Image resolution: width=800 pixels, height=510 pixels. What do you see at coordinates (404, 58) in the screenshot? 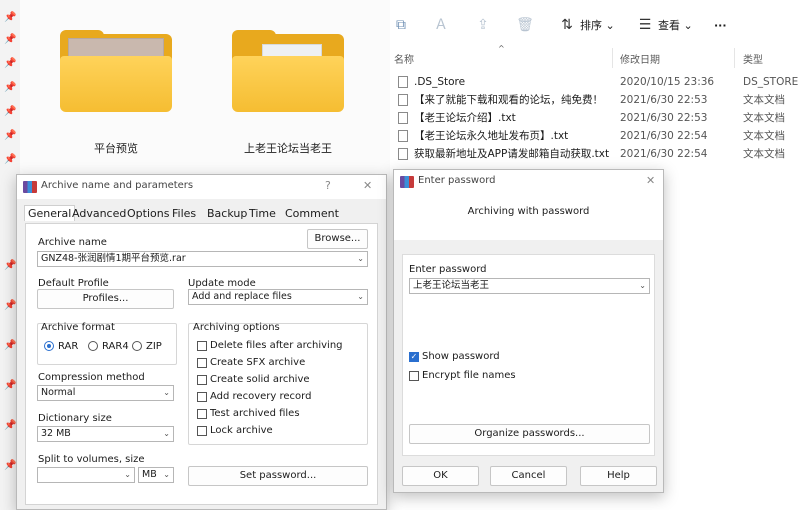
I see `column-name: 名称` at bounding box center [404, 58].